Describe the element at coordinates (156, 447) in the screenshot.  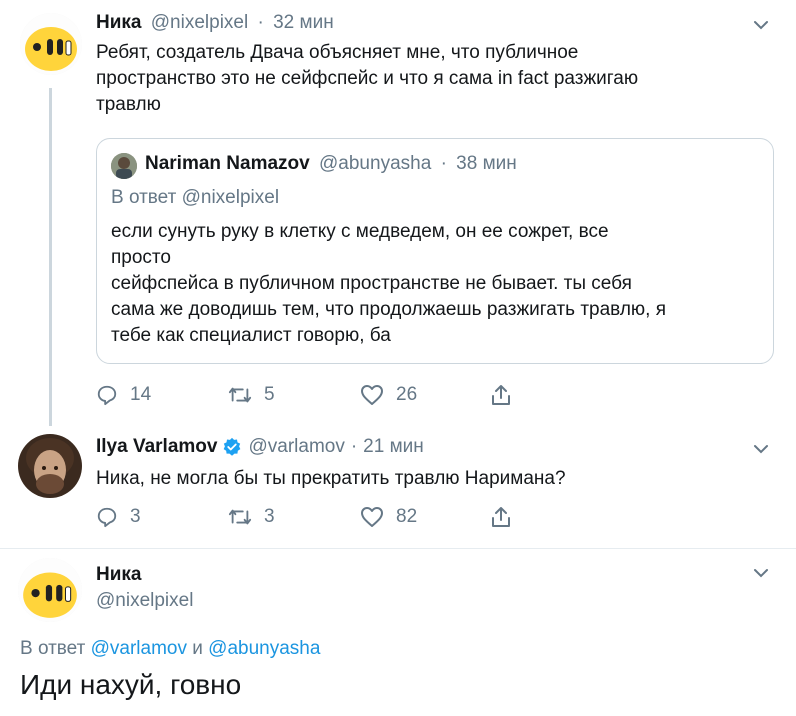
I see `author-name: Ilya Varlamov` at that location.